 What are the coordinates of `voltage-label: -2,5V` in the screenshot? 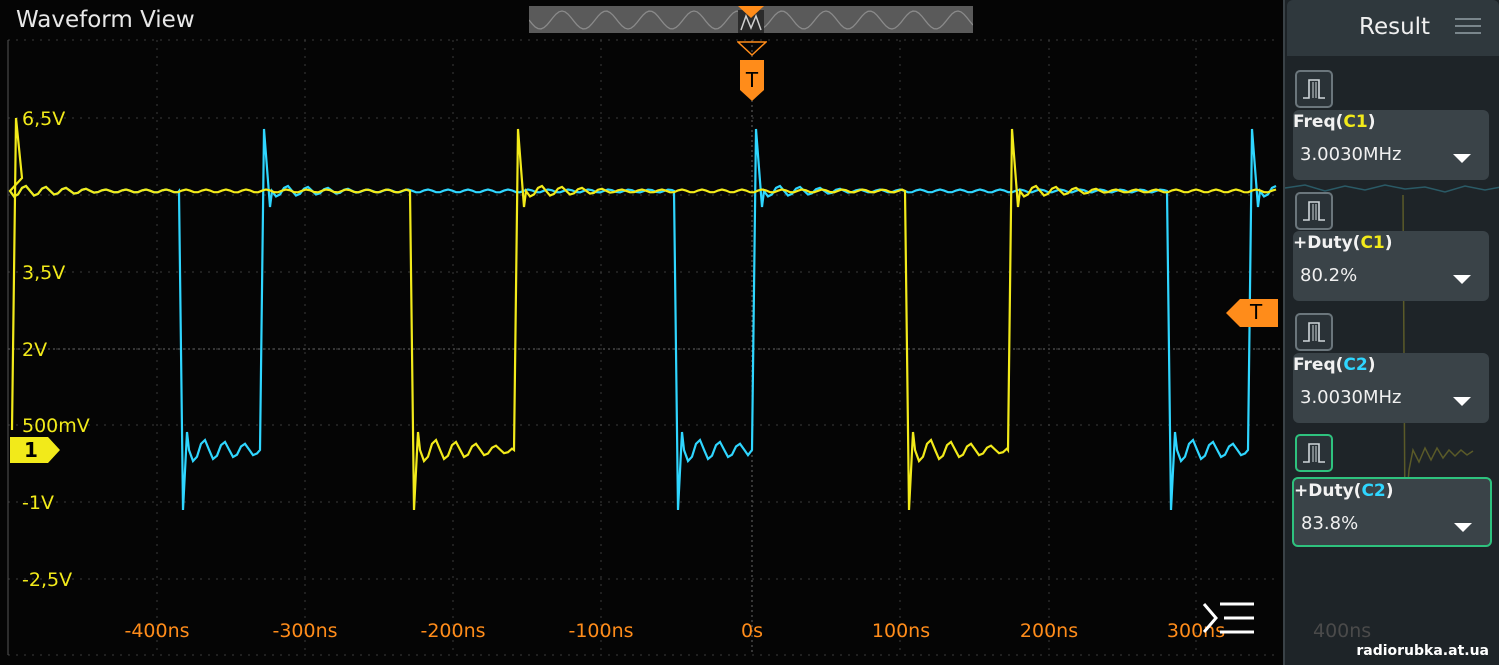 It's located at (47, 580).